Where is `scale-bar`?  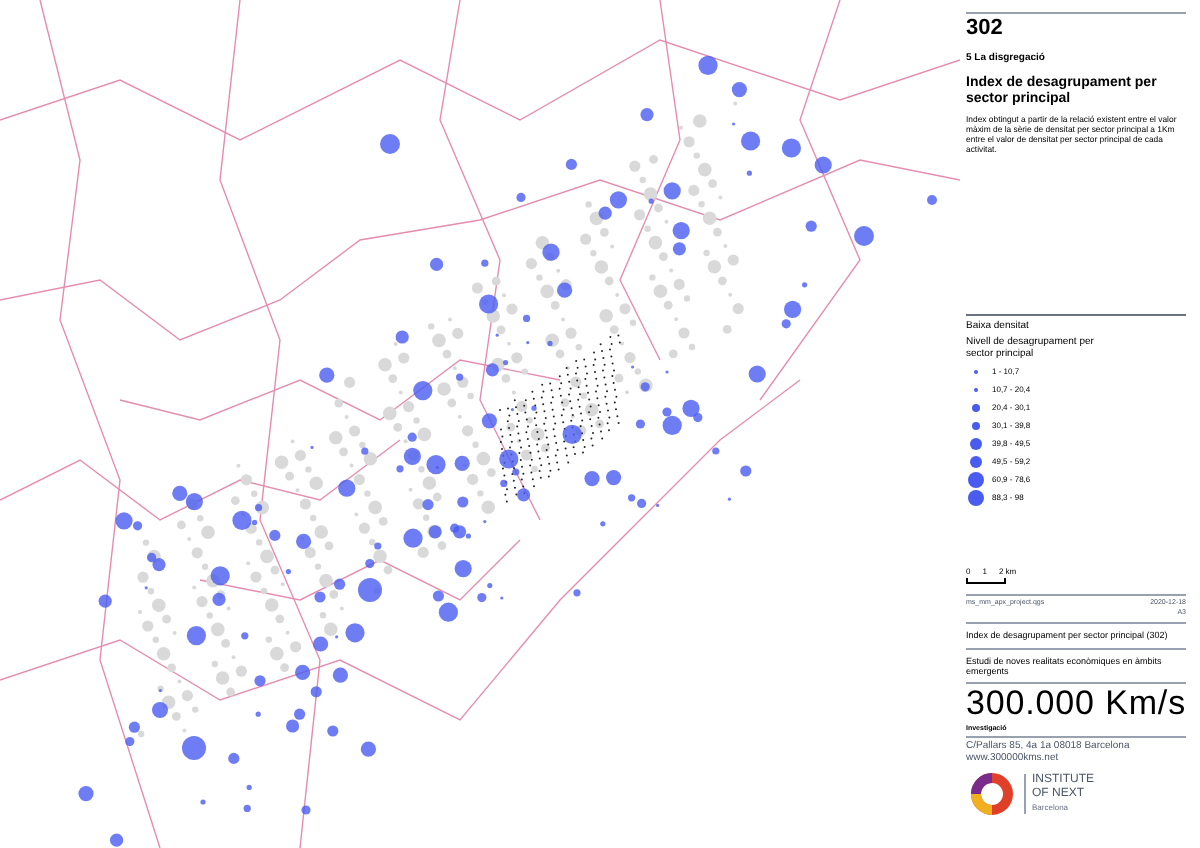
scale-bar is located at coordinates (986, 581).